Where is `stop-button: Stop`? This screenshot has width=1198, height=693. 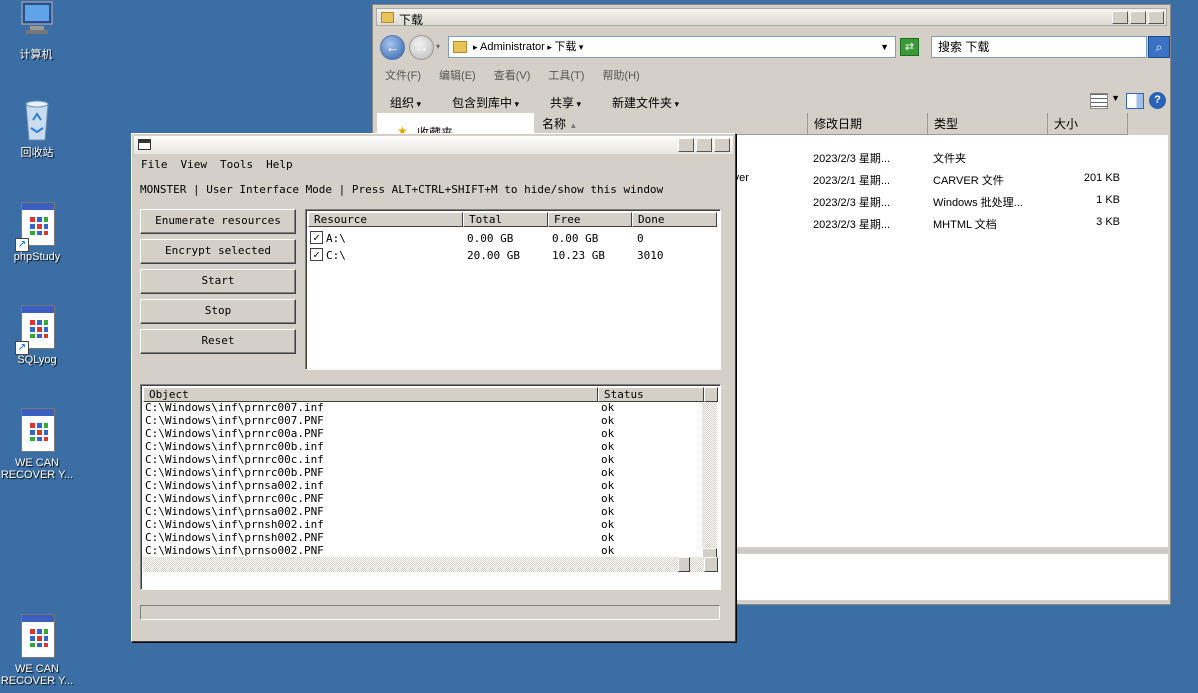 stop-button: Stop is located at coordinates (218, 311).